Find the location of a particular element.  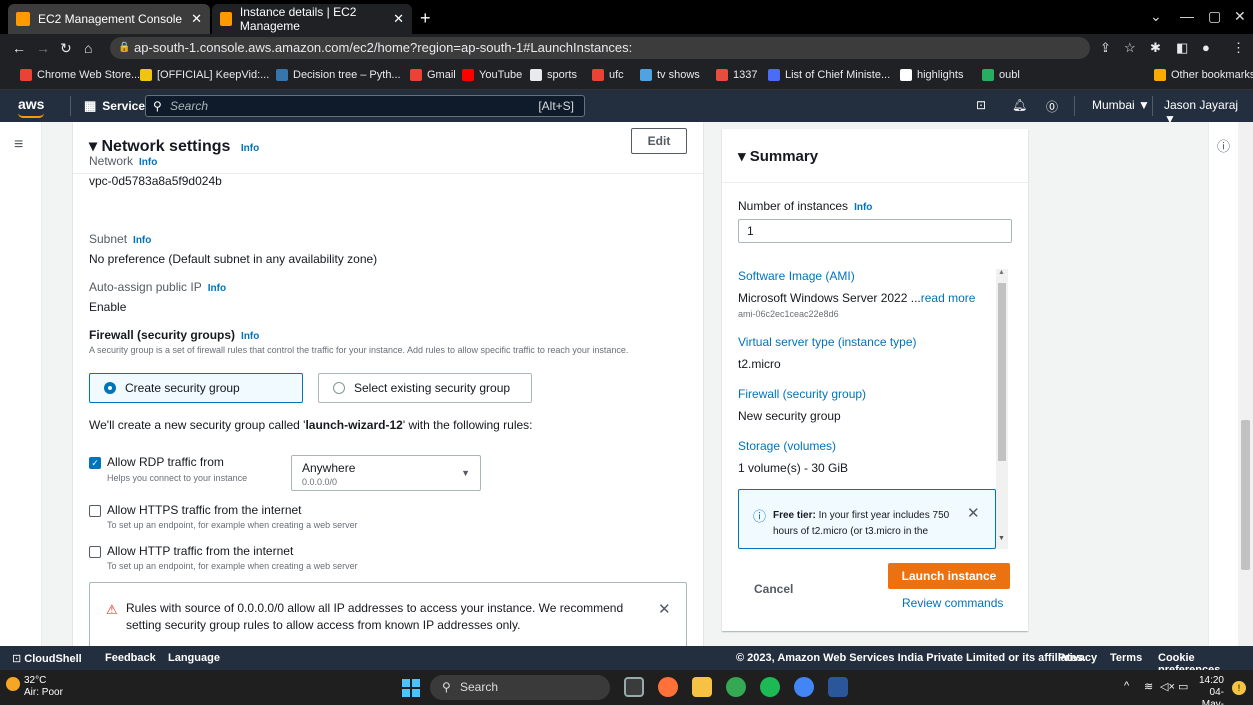

num-instances-input: 1 is located at coordinates (875, 231).